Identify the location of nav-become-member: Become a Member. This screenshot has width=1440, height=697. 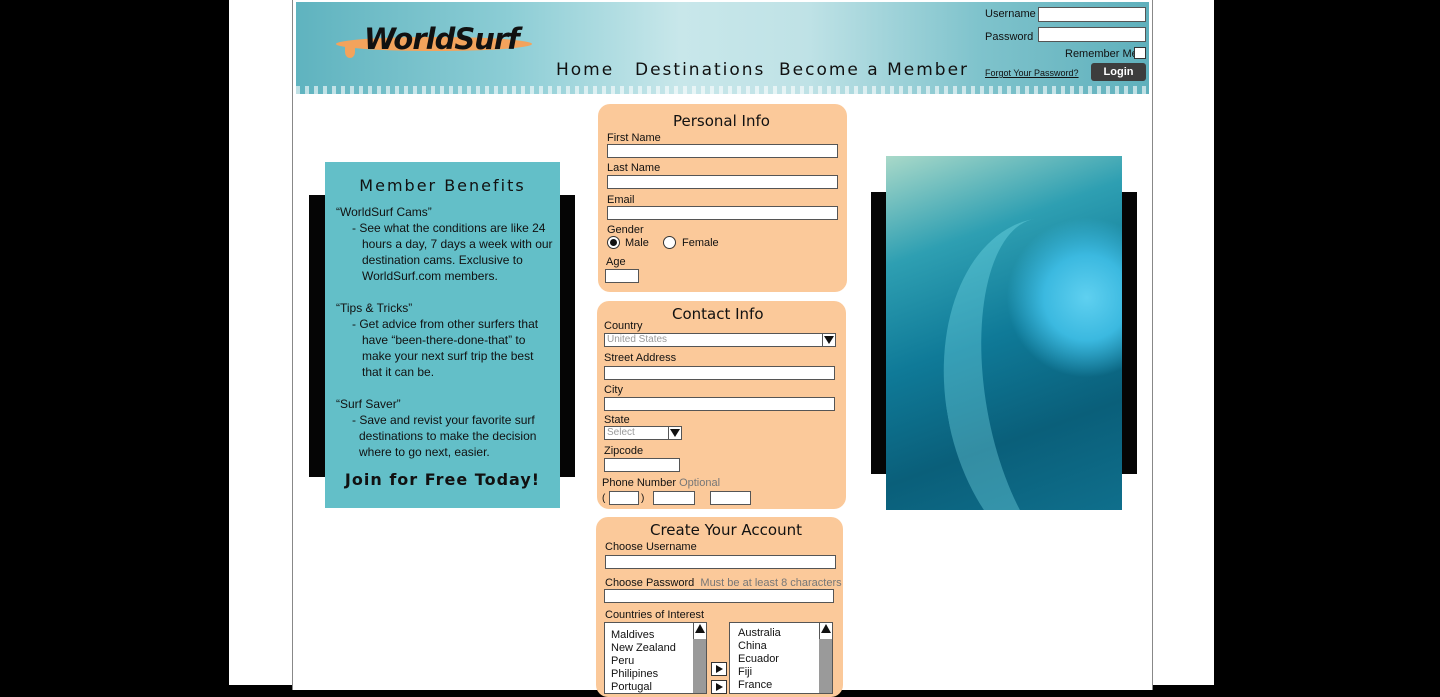
(874, 70).